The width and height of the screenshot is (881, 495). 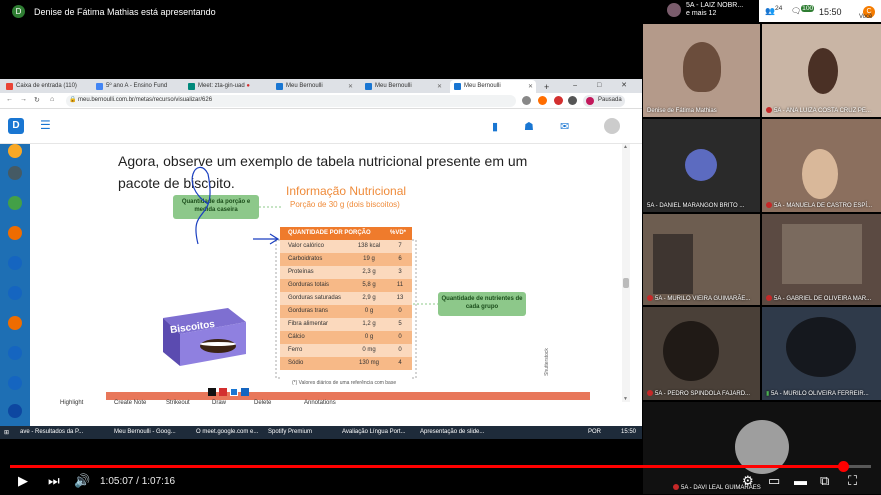 I want to click on language-indicator: POR, so click(x=594, y=432).